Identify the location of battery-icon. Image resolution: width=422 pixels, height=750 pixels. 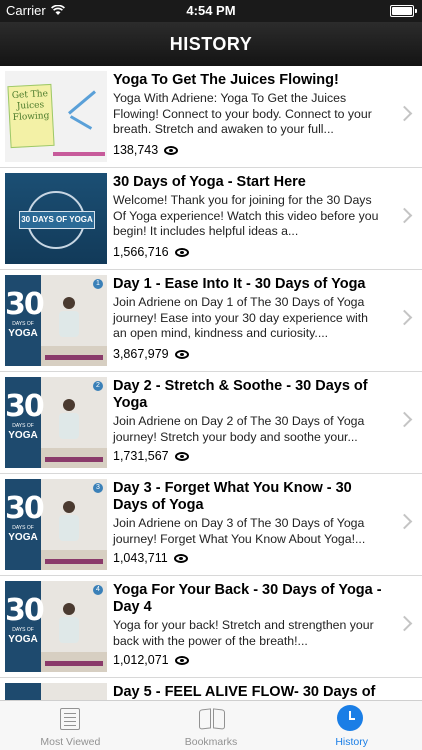
(403, 11).